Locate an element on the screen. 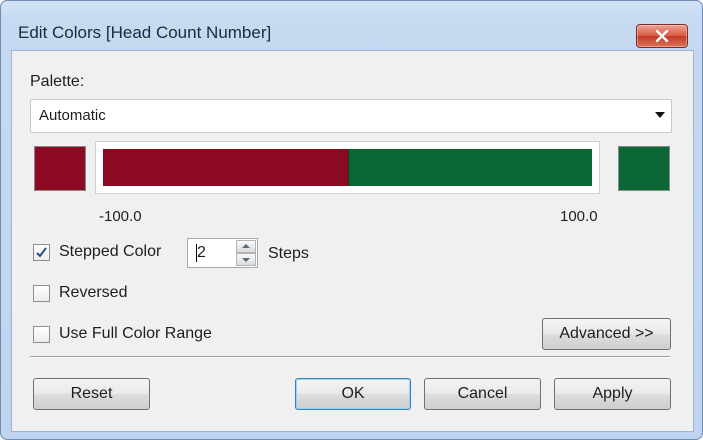  palette-dropdown: Automatic is located at coordinates (351, 116).